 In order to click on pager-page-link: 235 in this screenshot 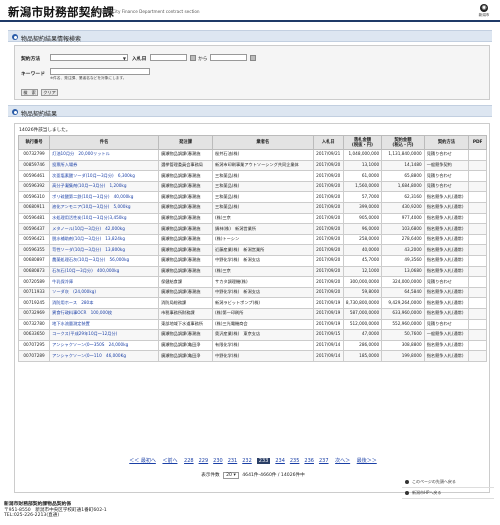, I will do `click(295, 461)`.